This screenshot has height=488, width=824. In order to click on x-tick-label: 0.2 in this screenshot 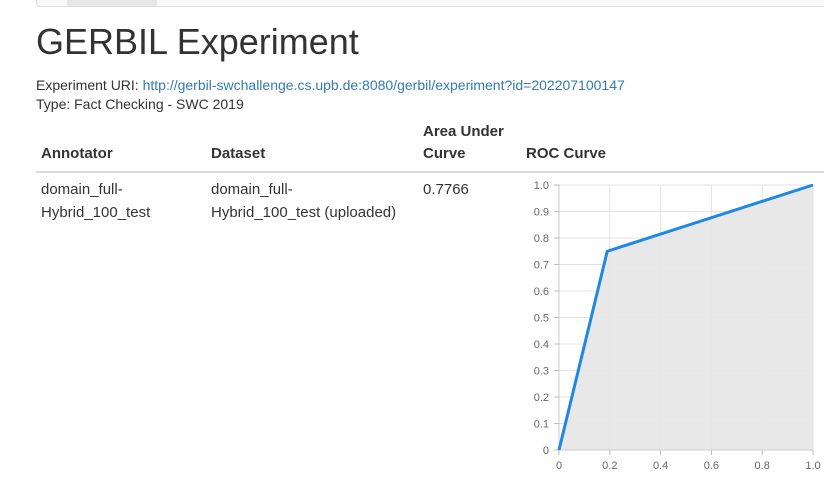, I will do `click(609, 466)`.